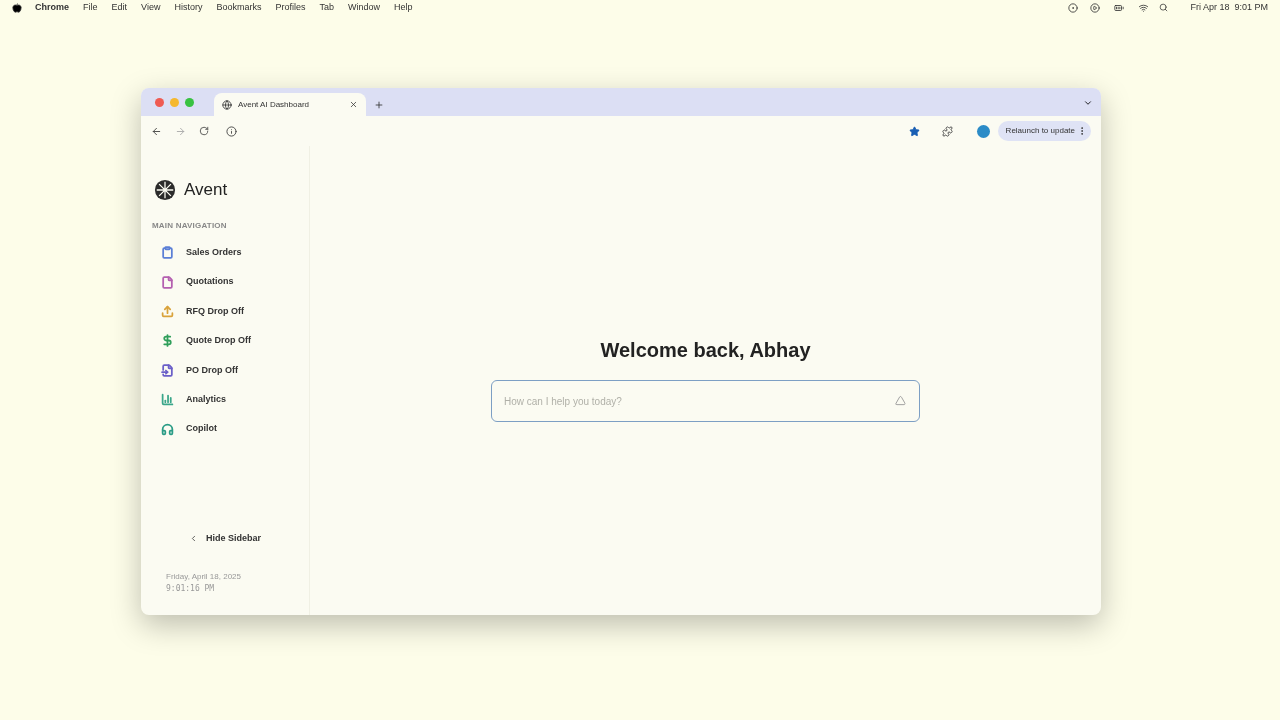 This screenshot has width=1280, height=720. Describe the element at coordinates (983, 131) in the screenshot. I see `profile-avatar` at that location.